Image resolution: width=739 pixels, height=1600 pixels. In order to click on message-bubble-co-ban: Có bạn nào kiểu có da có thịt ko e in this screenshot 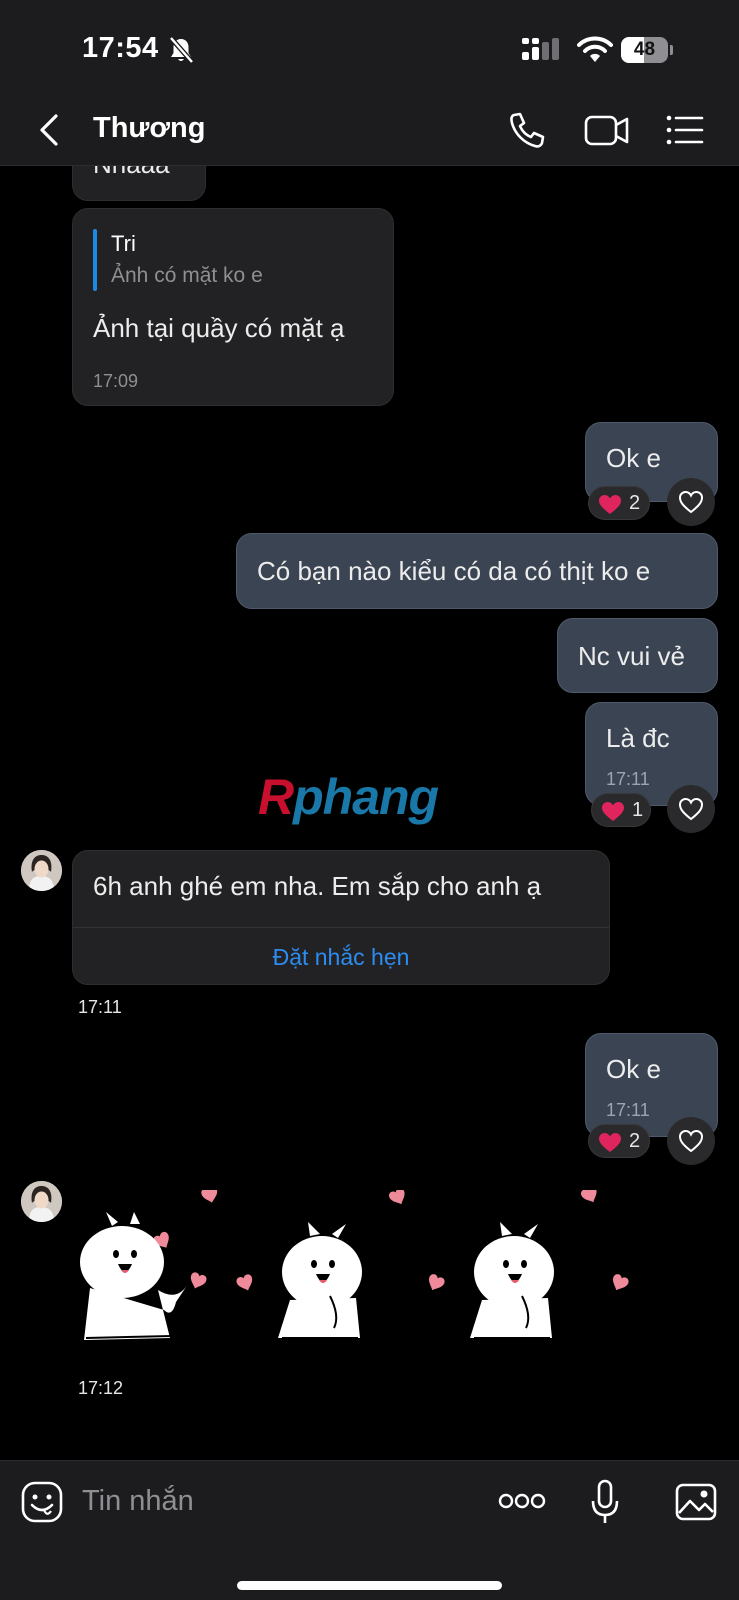, I will do `click(477, 571)`.